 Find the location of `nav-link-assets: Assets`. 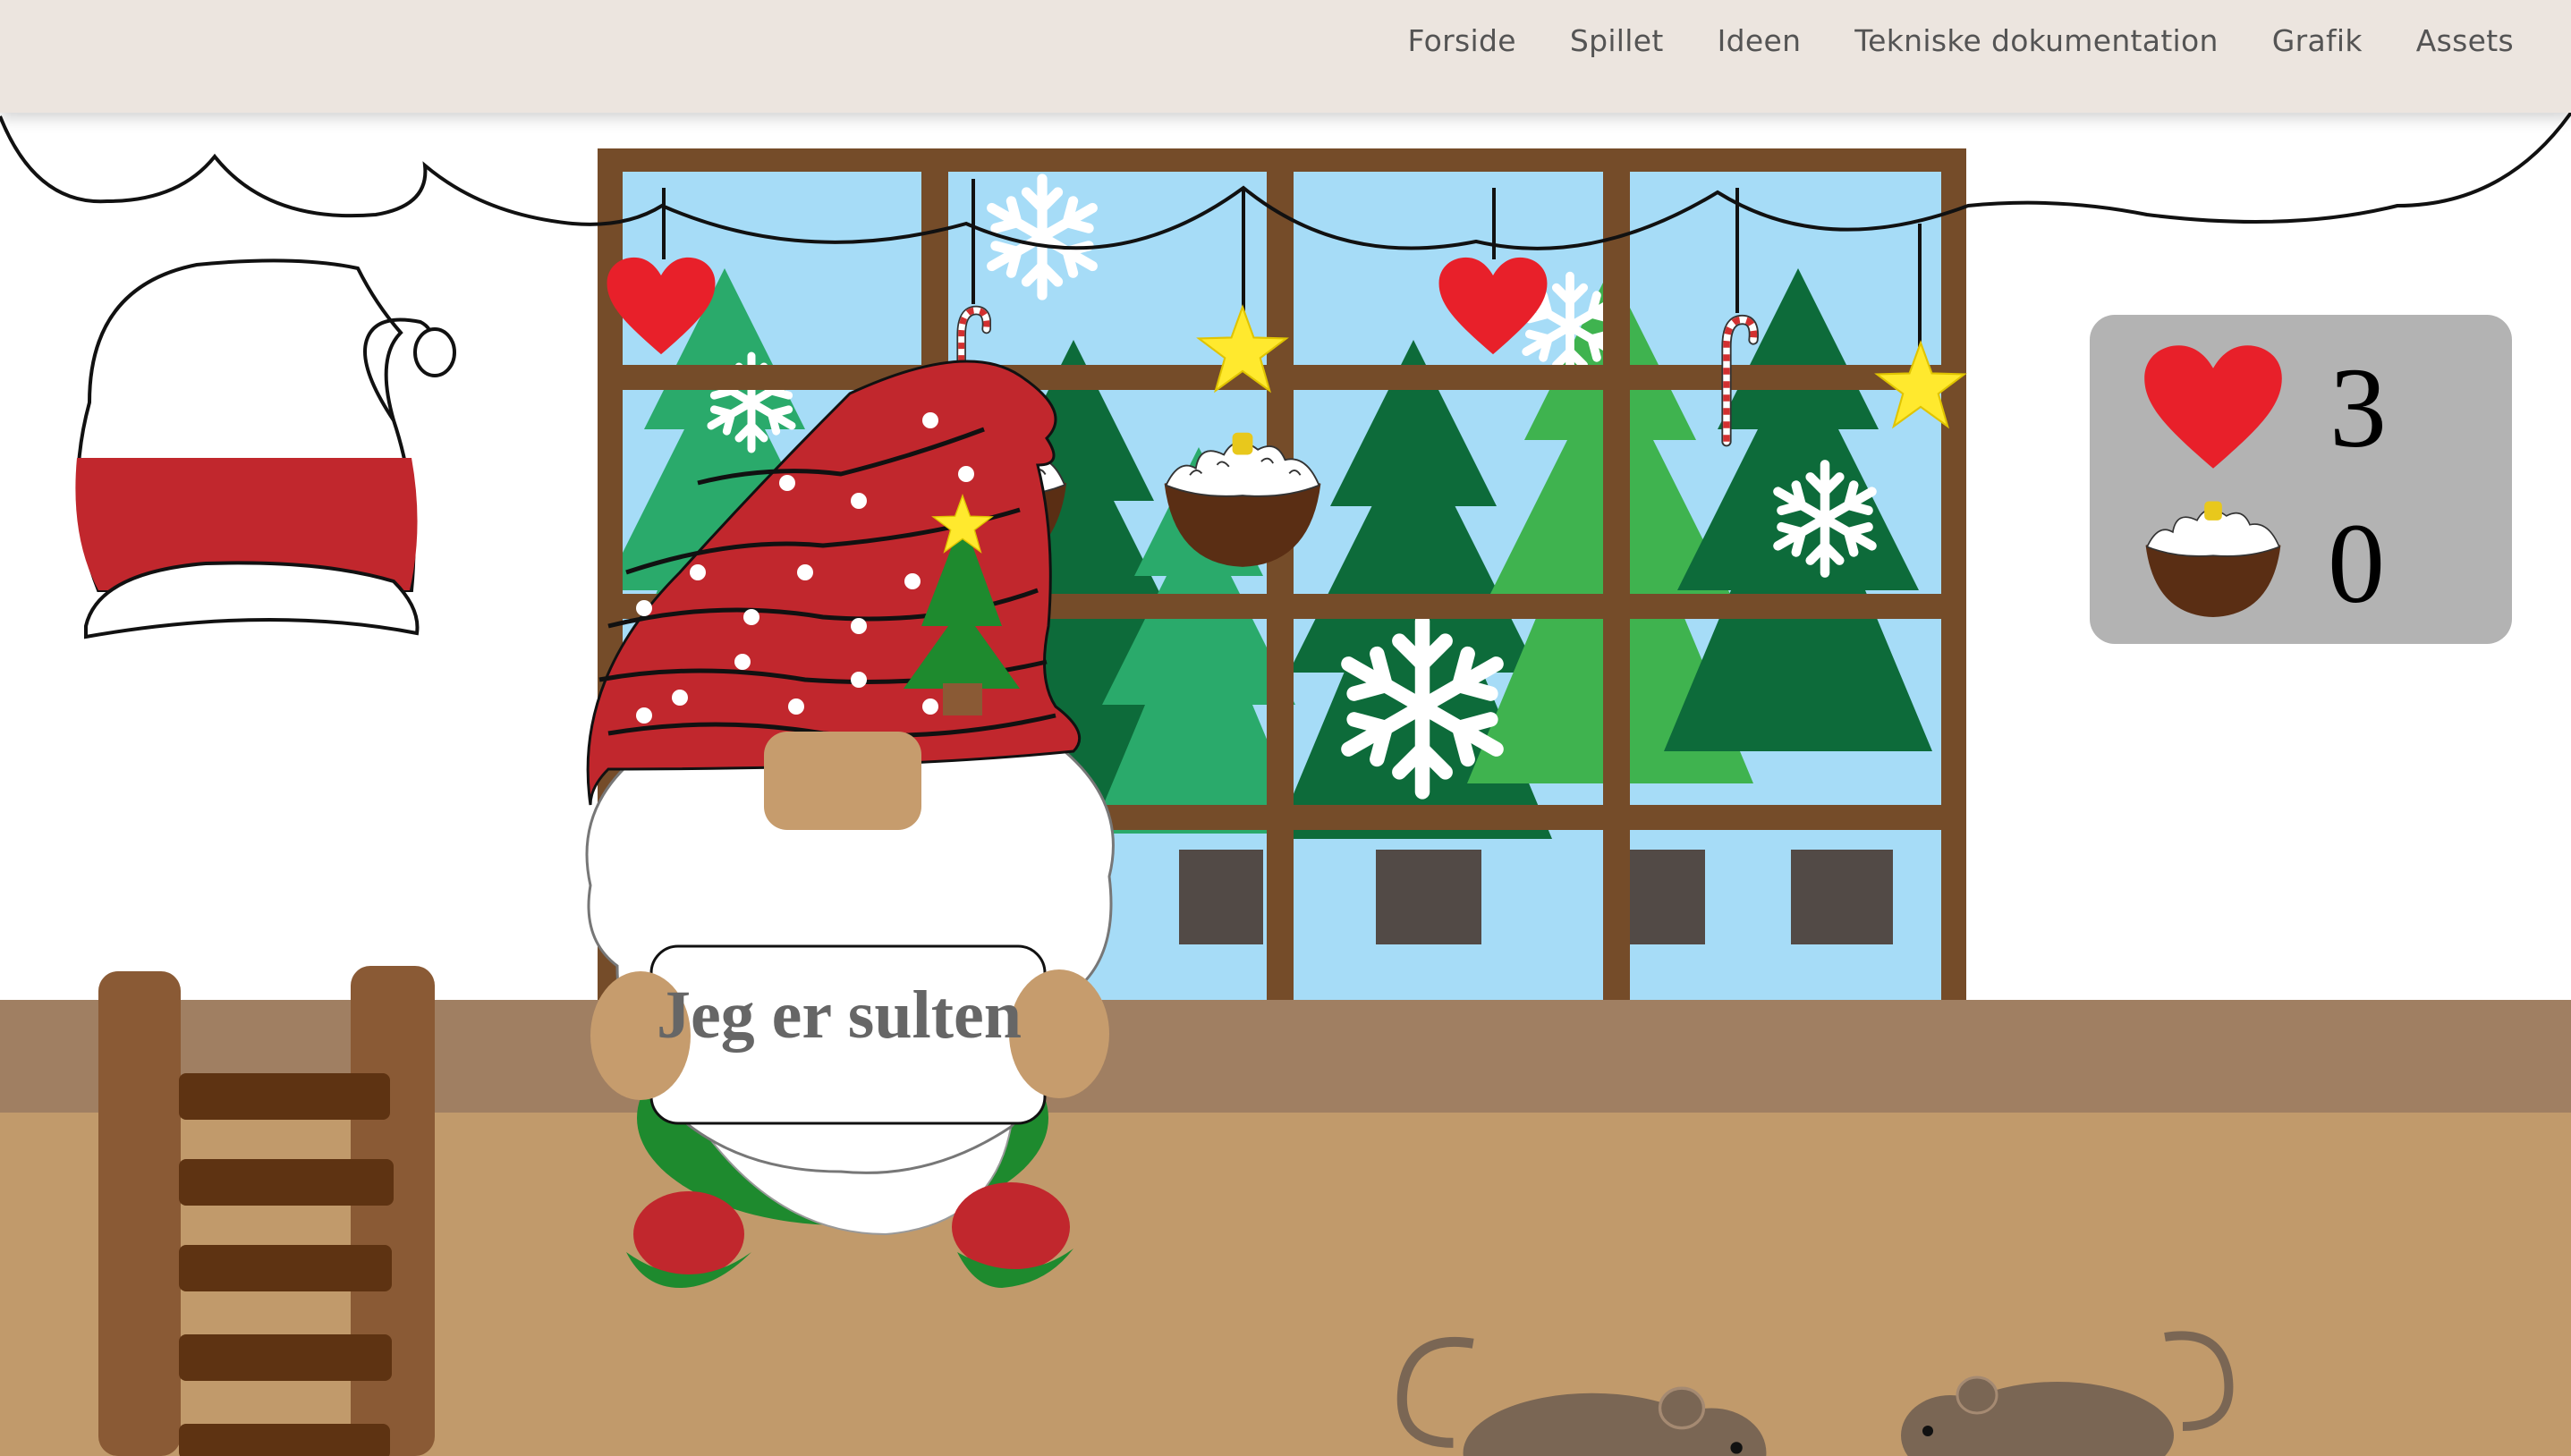

nav-link-assets: Assets is located at coordinates (2465, 40).